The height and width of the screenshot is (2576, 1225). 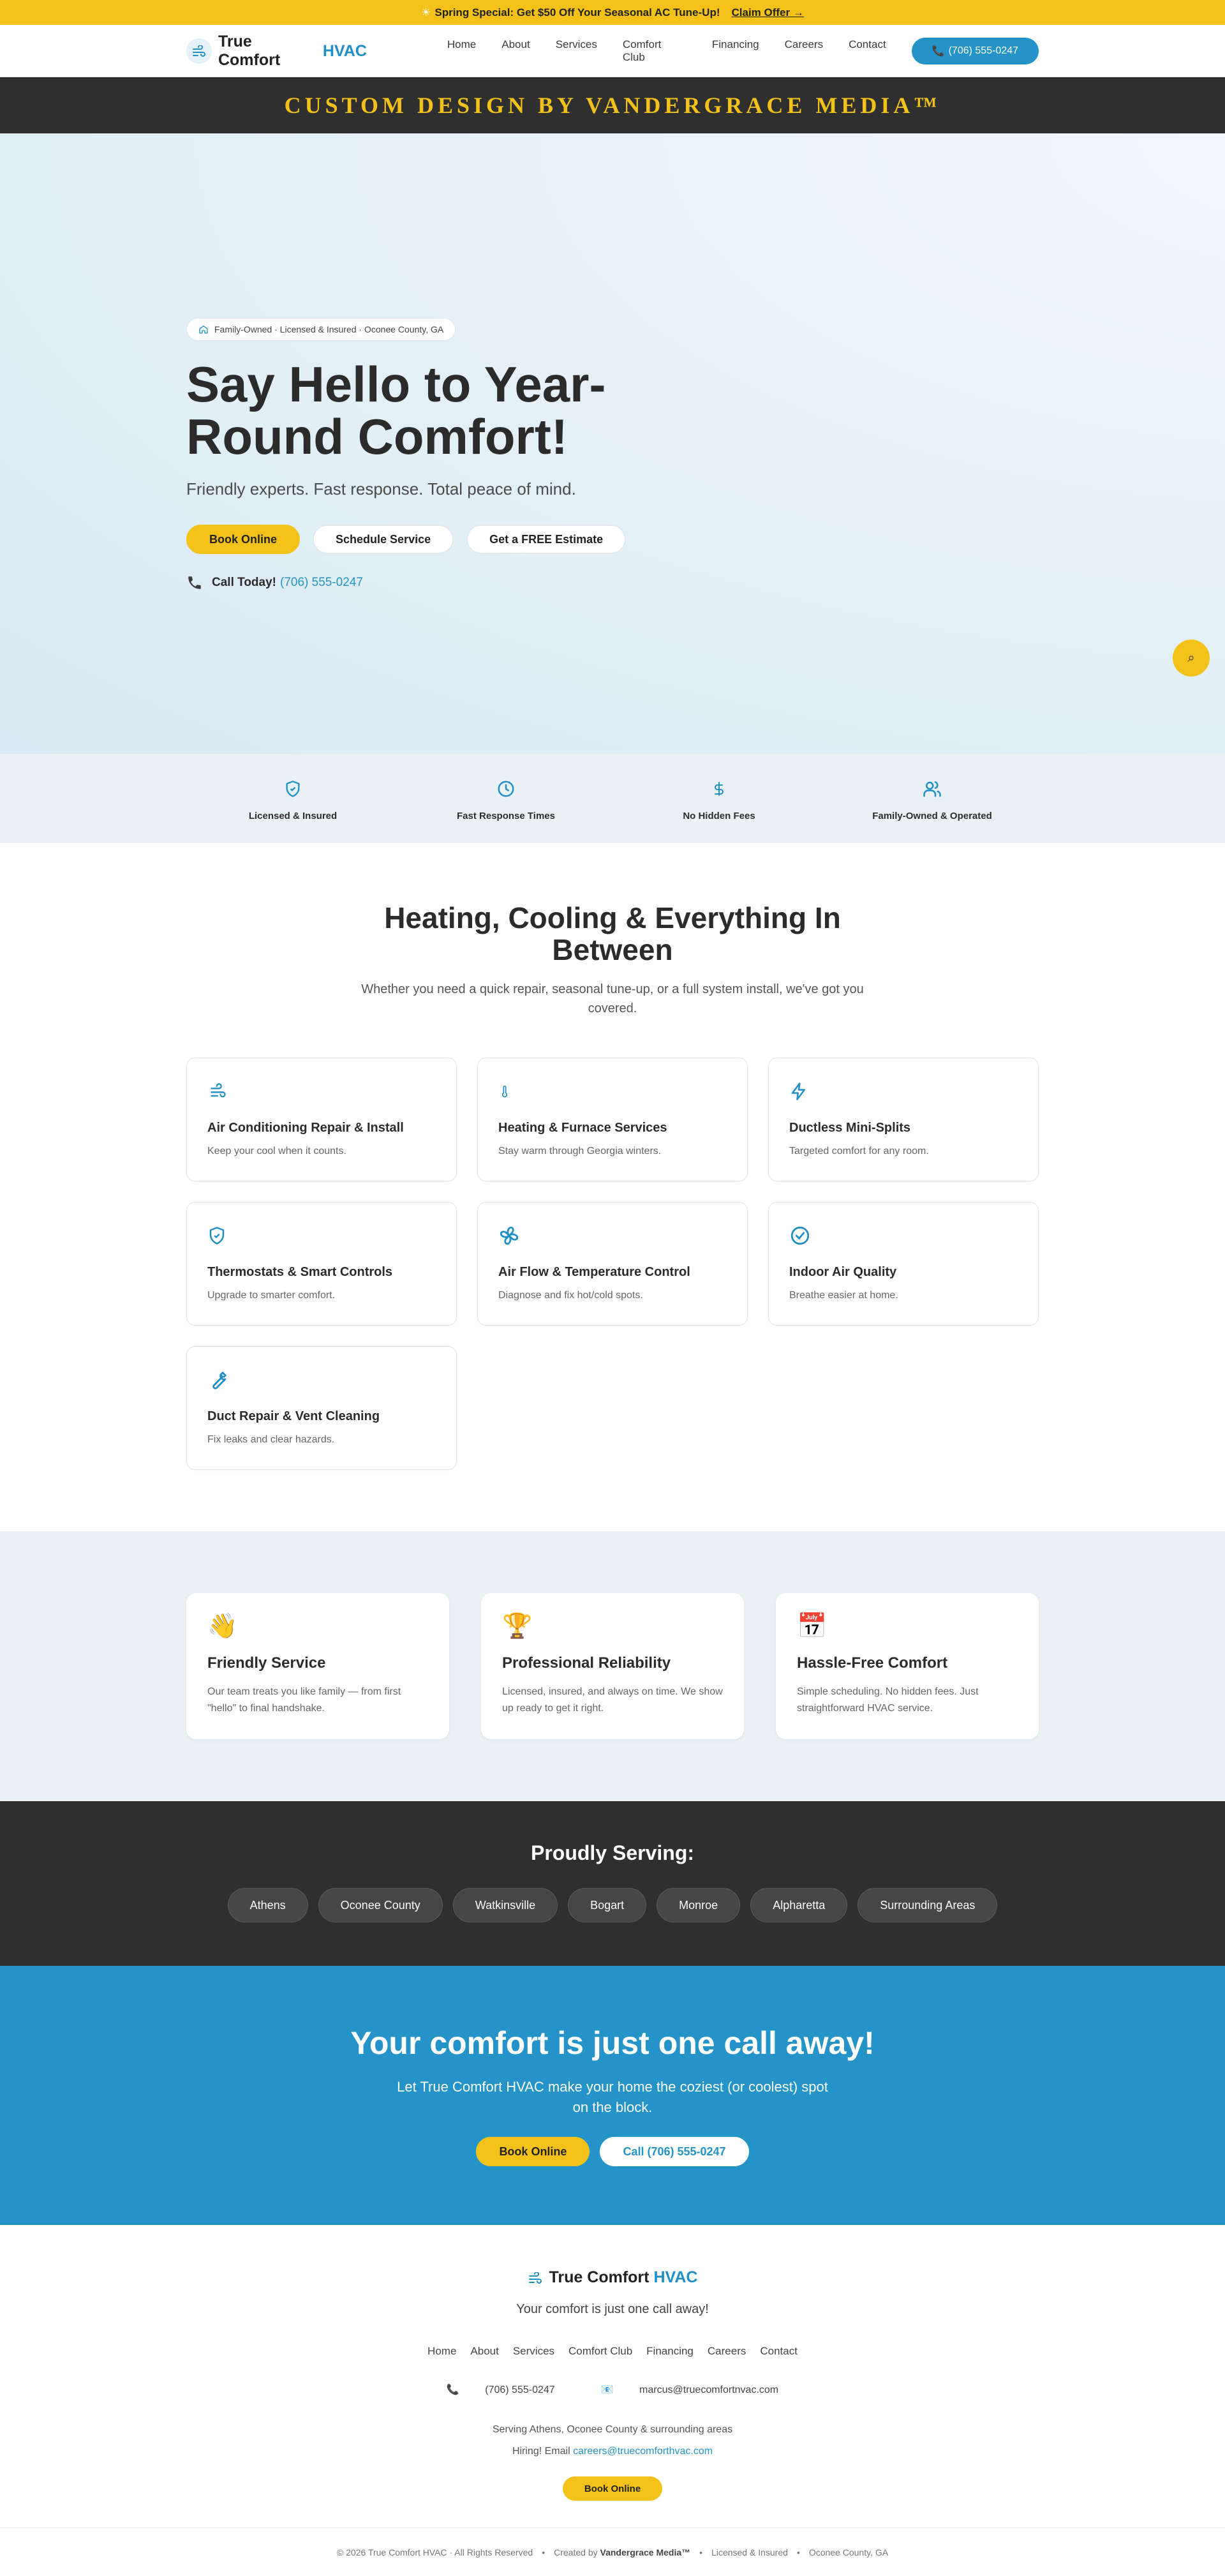 I want to click on serving-title: Proudly Serving:, so click(x=612, y=1852).